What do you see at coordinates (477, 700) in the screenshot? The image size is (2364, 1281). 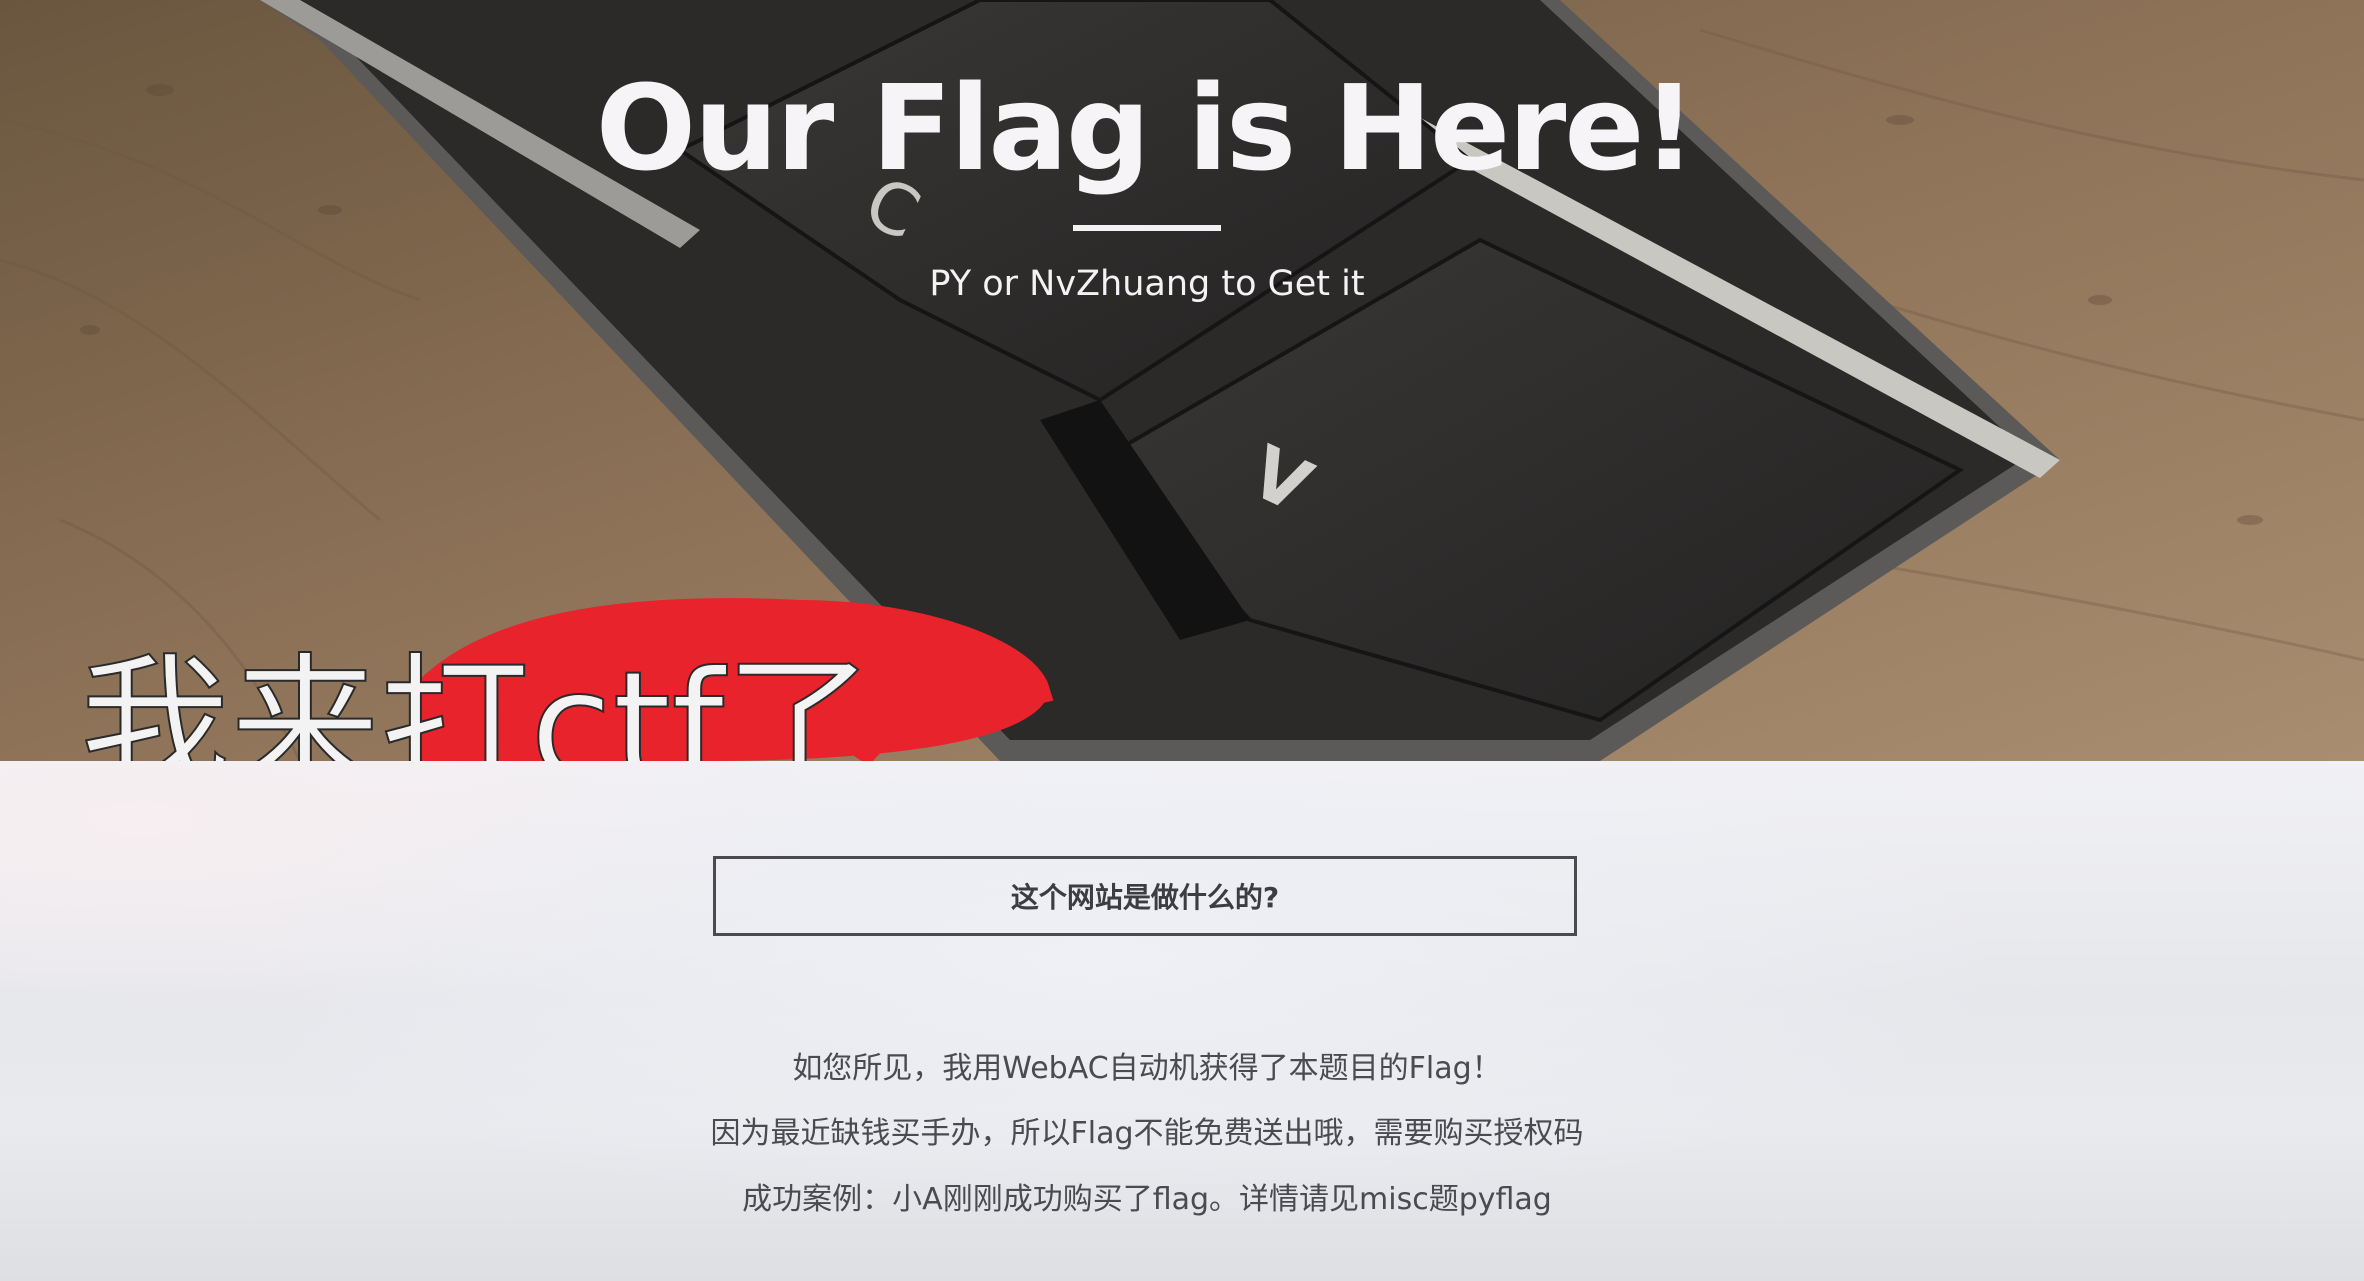 I see `image-caption-text: 我来打ctf了` at bounding box center [477, 700].